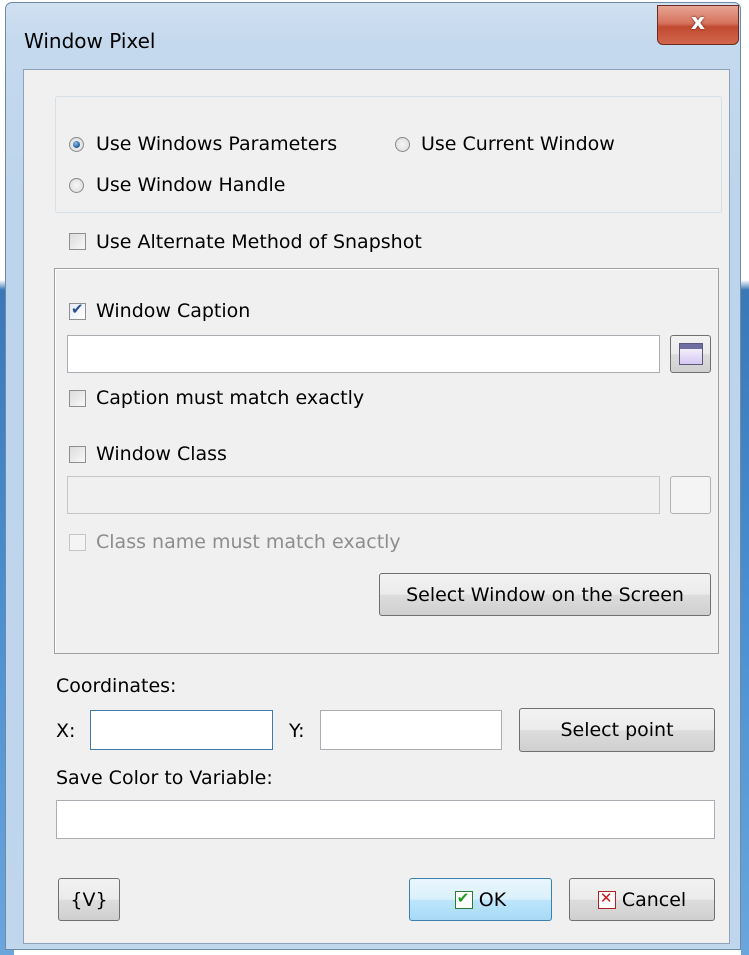  I want to click on window-class-checkbox, so click(77, 454).